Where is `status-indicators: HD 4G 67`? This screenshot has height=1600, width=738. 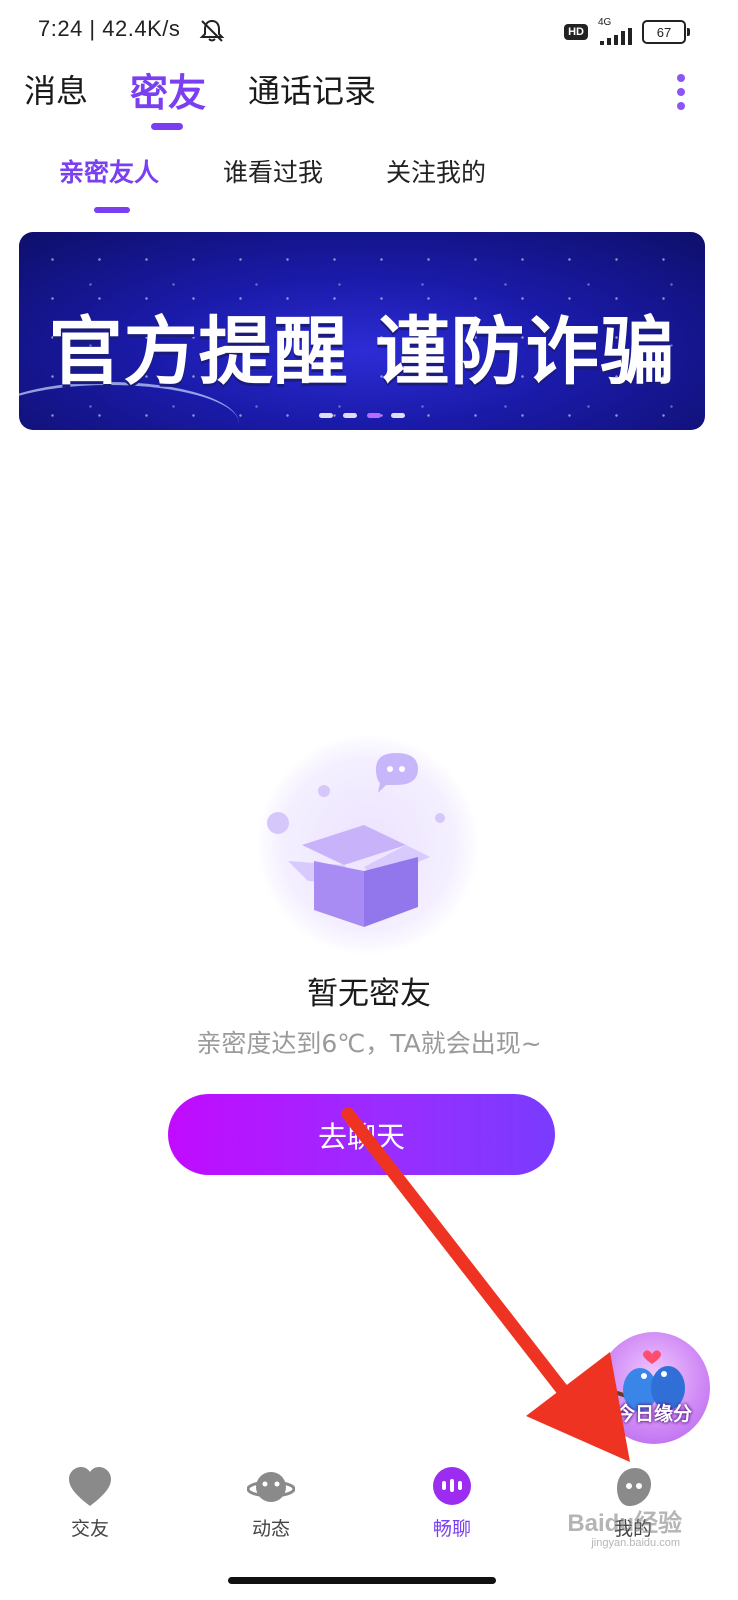
status-indicators: HD 4G 67 is located at coordinates (627, 32).